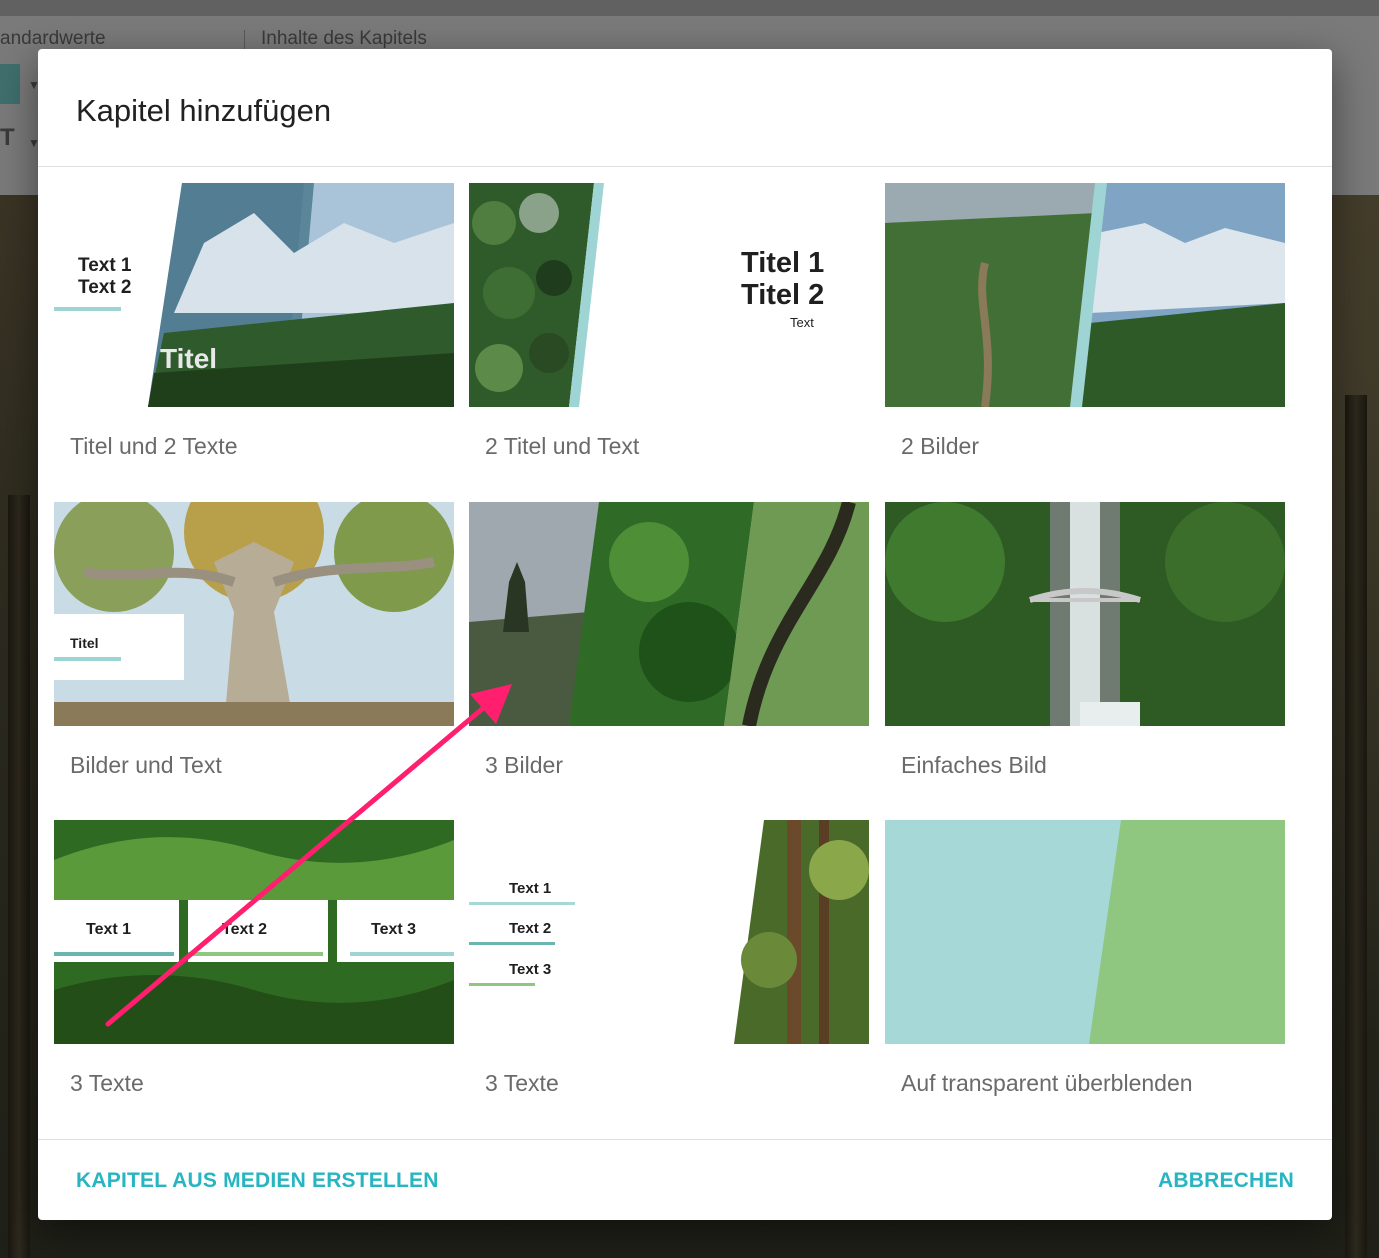 Image resolution: width=1379 pixels, height=1258 pixels. I want to click on dialog-title: Kapitel hinzufügen, so click(204, 110).